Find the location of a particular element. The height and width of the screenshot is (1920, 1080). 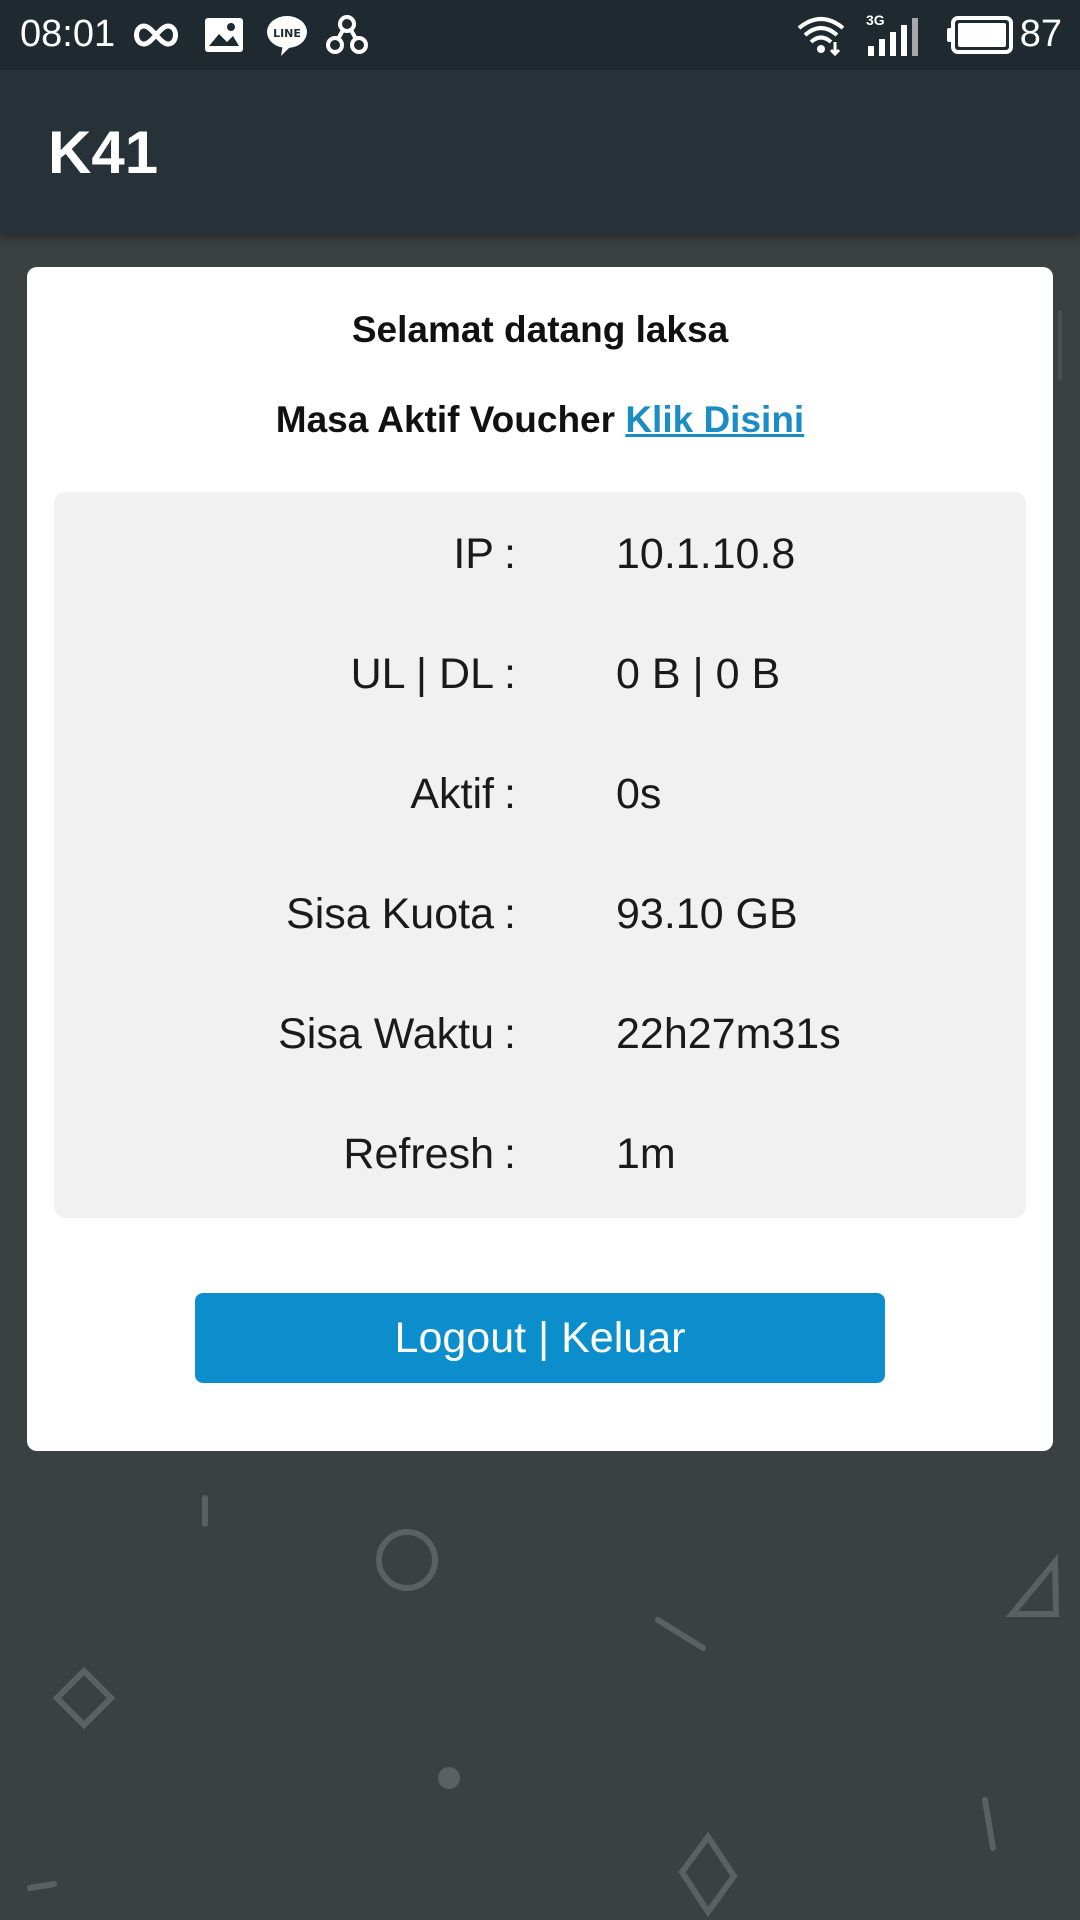

info-row-refresh: Refresh : 1m is located at coordinates (540, 1154).